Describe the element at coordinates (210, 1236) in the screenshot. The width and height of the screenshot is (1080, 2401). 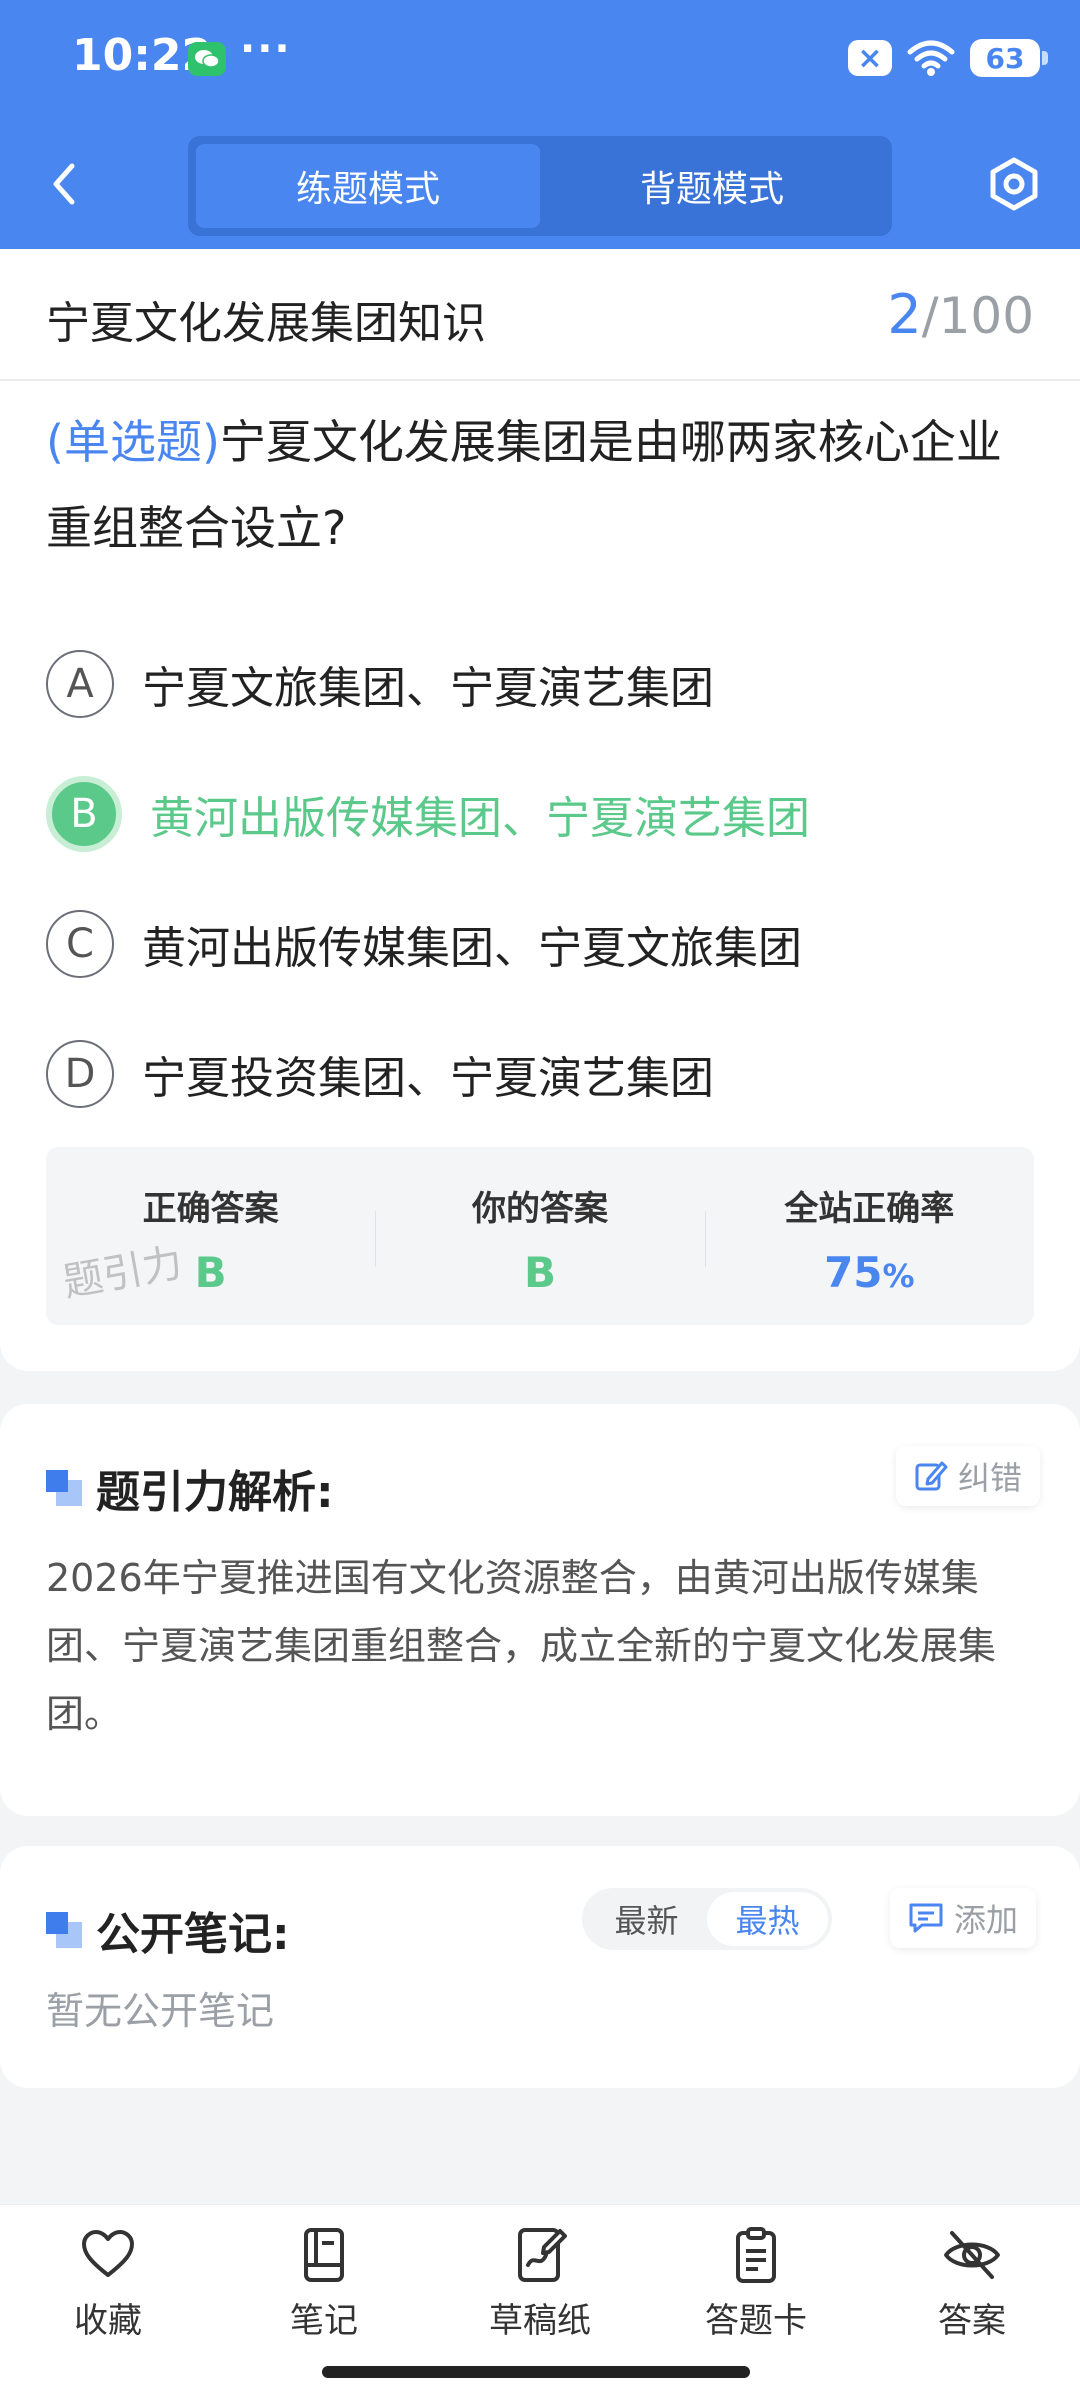
I see `correct-answer-stat: 正确答案 B 题引力` at that location.